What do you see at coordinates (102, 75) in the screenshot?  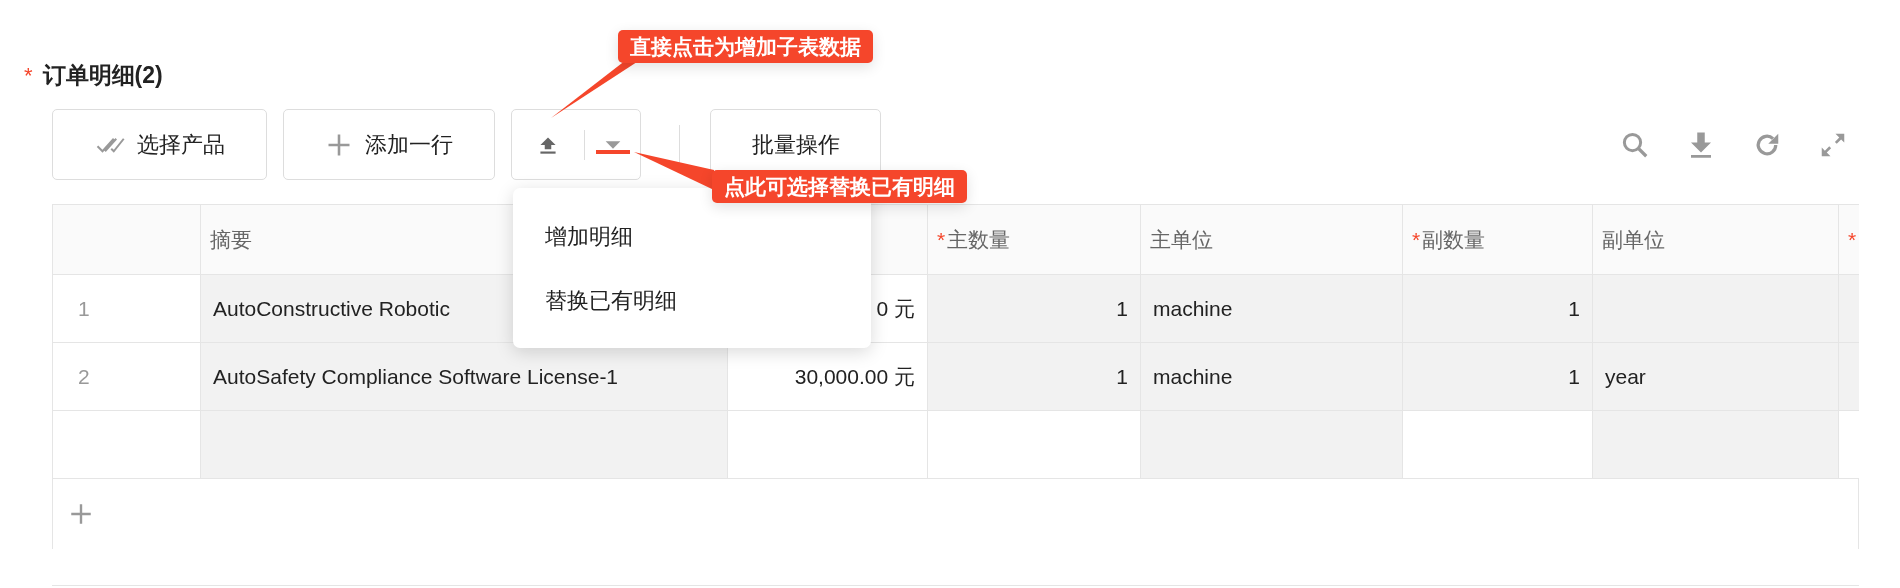 I see `section-title: 订单明细(2)` at bounding box center [102, 75].